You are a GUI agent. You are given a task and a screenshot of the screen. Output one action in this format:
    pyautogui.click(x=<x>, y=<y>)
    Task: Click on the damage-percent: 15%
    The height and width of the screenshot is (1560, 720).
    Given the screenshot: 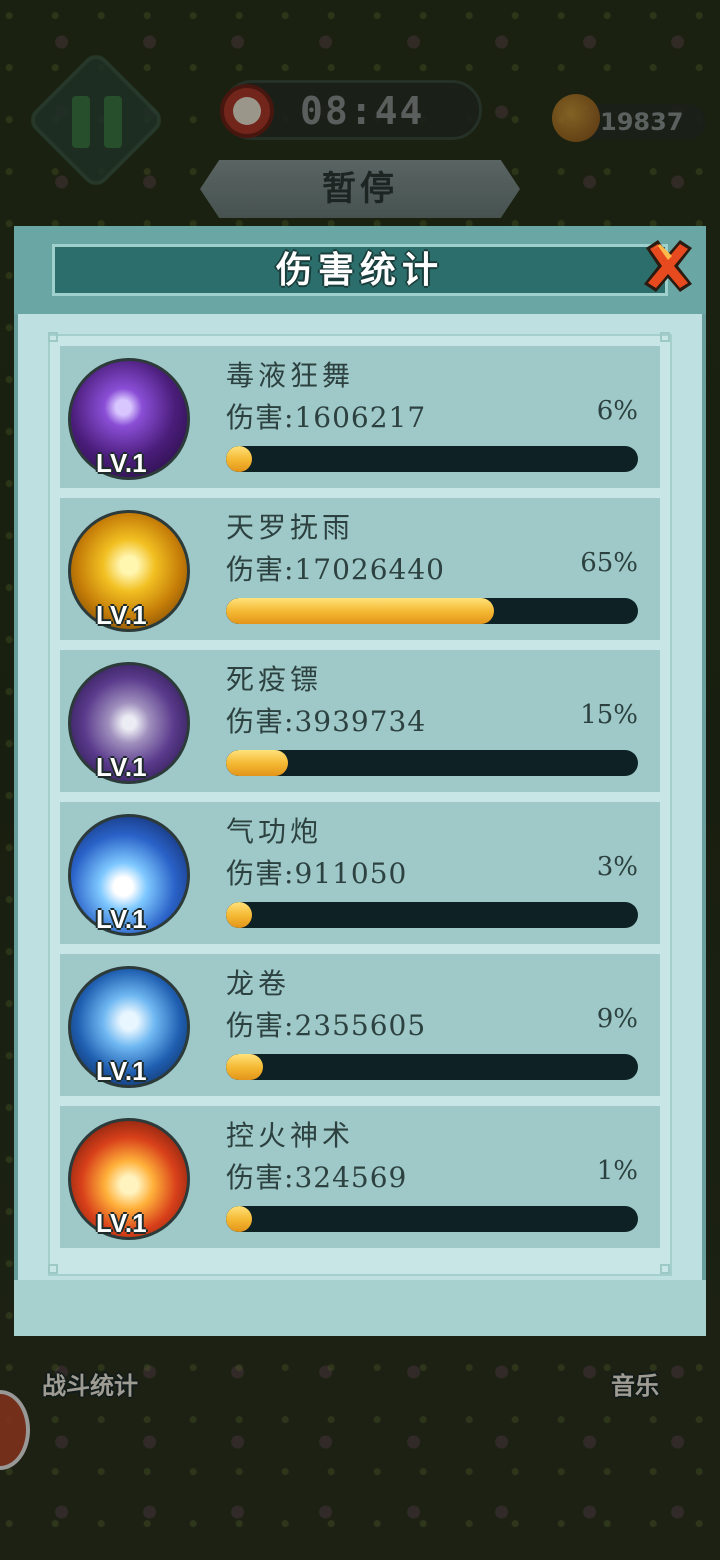 What is the action you would take?
    pyautogui.click(x=609, y=715)
    